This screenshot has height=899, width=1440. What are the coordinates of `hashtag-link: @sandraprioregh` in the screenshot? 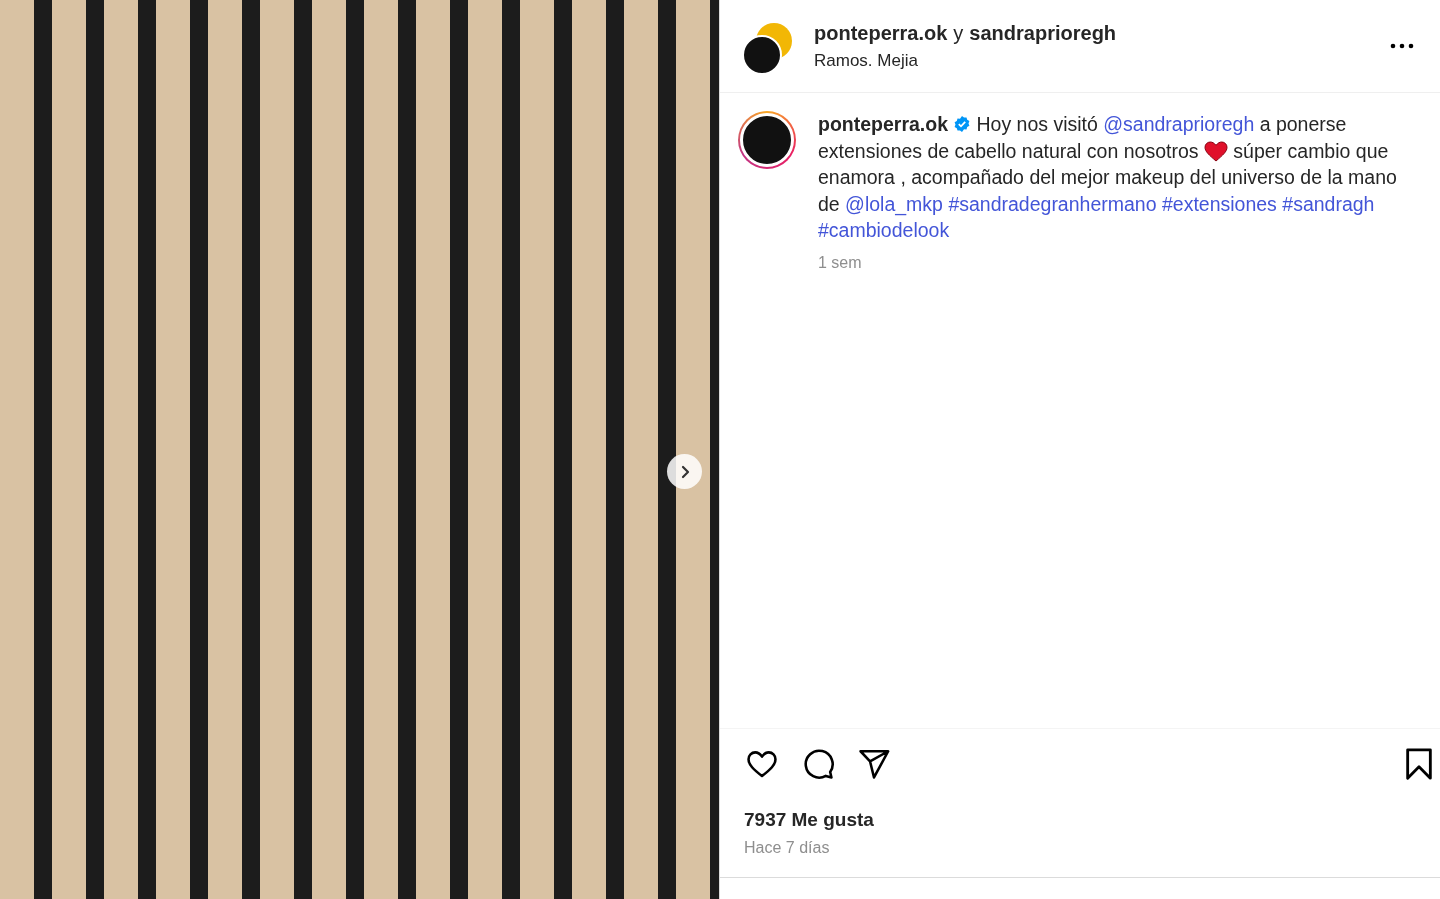 It's located at (1179, 124).